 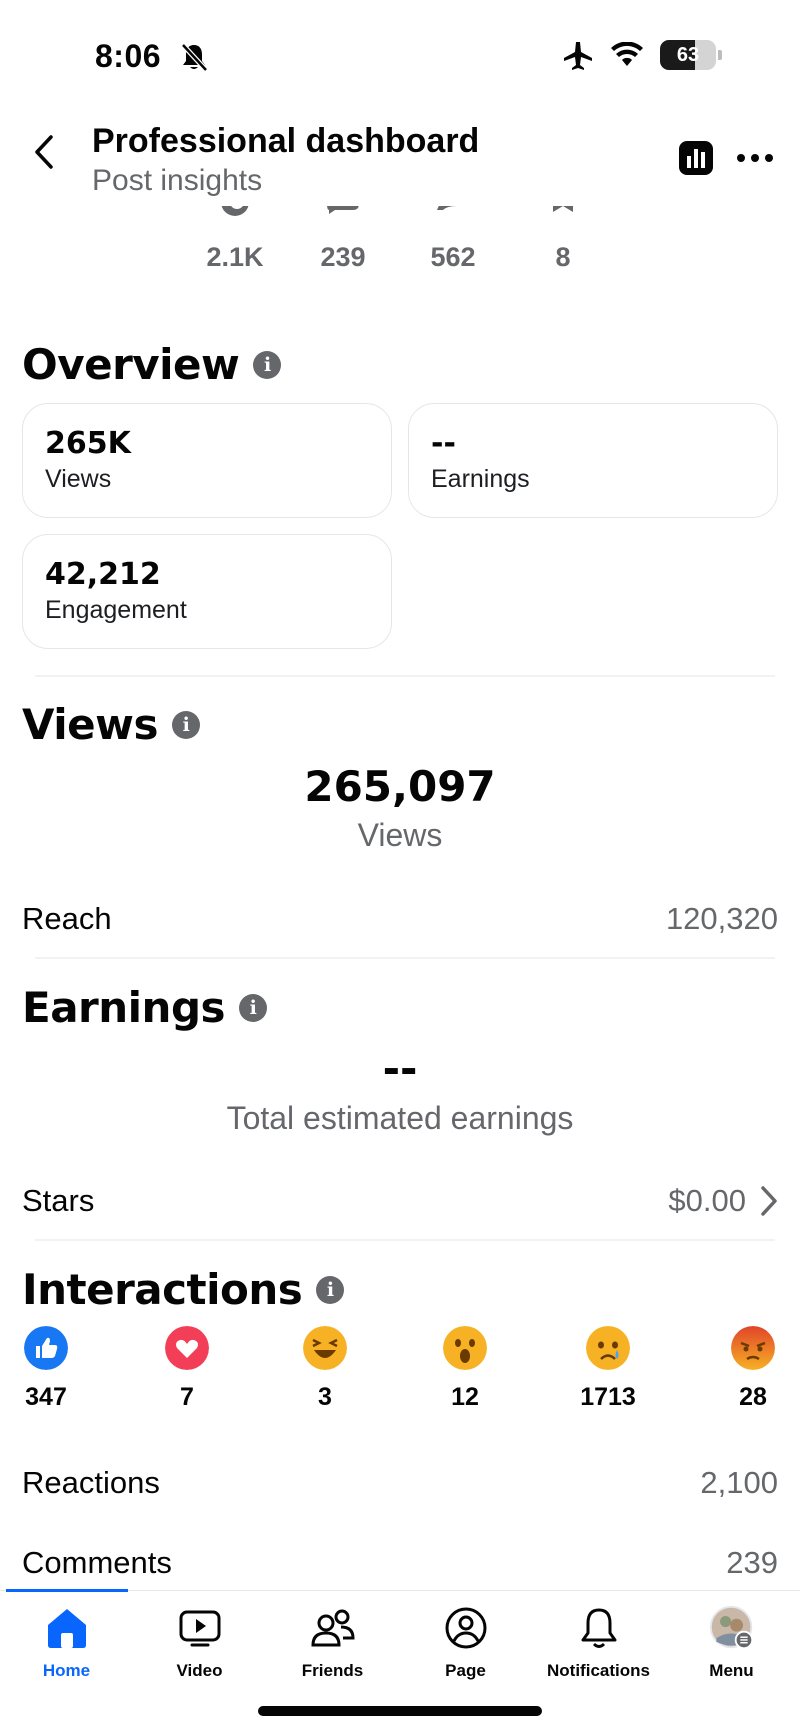 What do you see at coordinates (332, 1628) in the screenshot?
I see `friends-icon` at bounding box center [332, 1628].